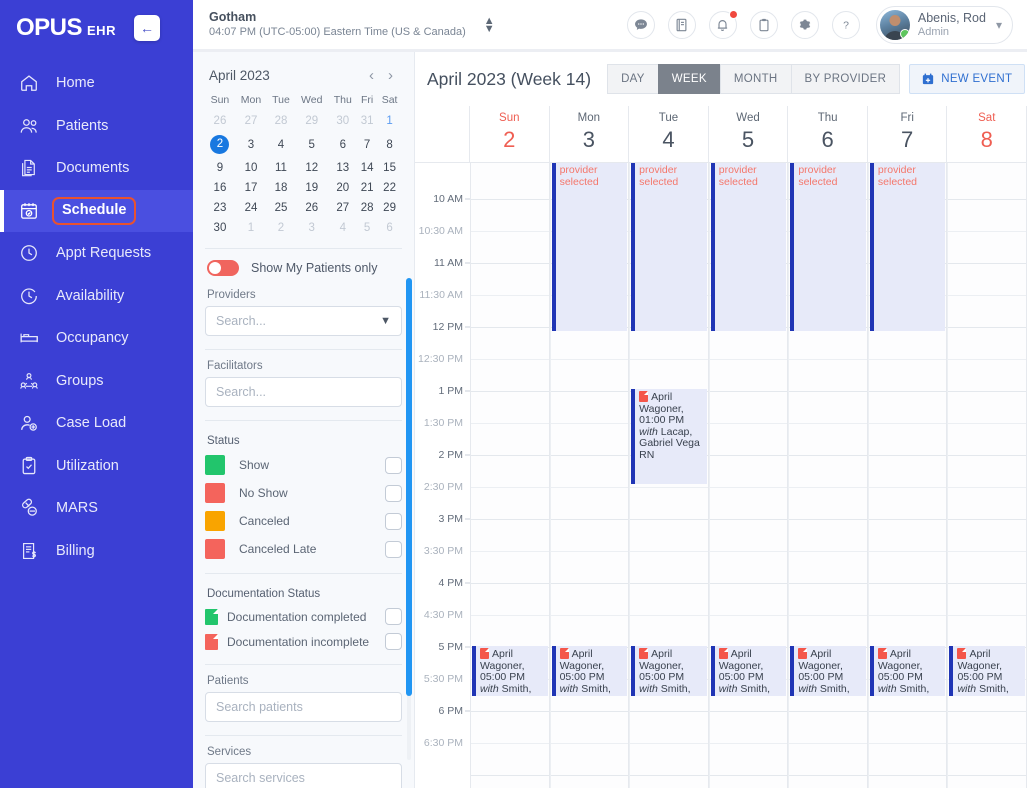  Describe the element at coordinates (303, 707) in the screenshot. I see `search-patients-input: Search patients` at that location.